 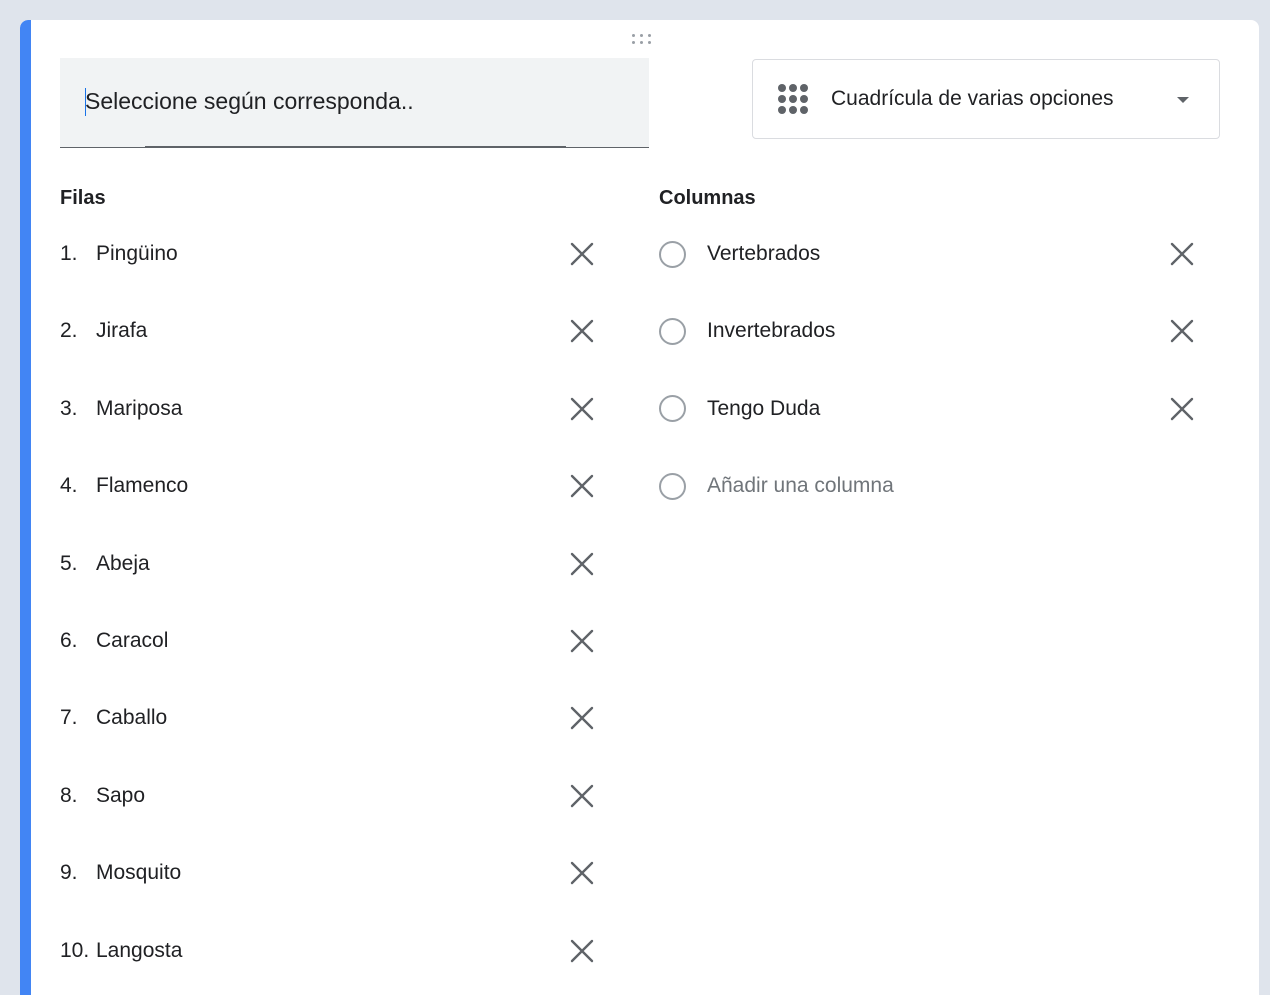 What do you see at coordinates (1183, 100) in the screenshot?
I see `dropdown-arrow-icon` at bounding box center [1183, 100].